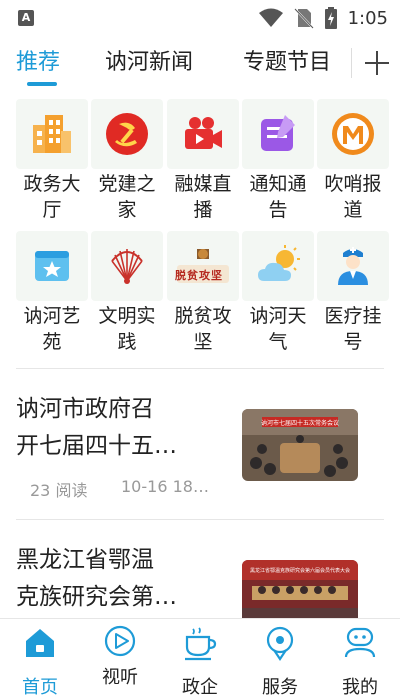  I want to click on news-thumbnail: 讷河市七届四十五次常务会议, so click(300, 445).